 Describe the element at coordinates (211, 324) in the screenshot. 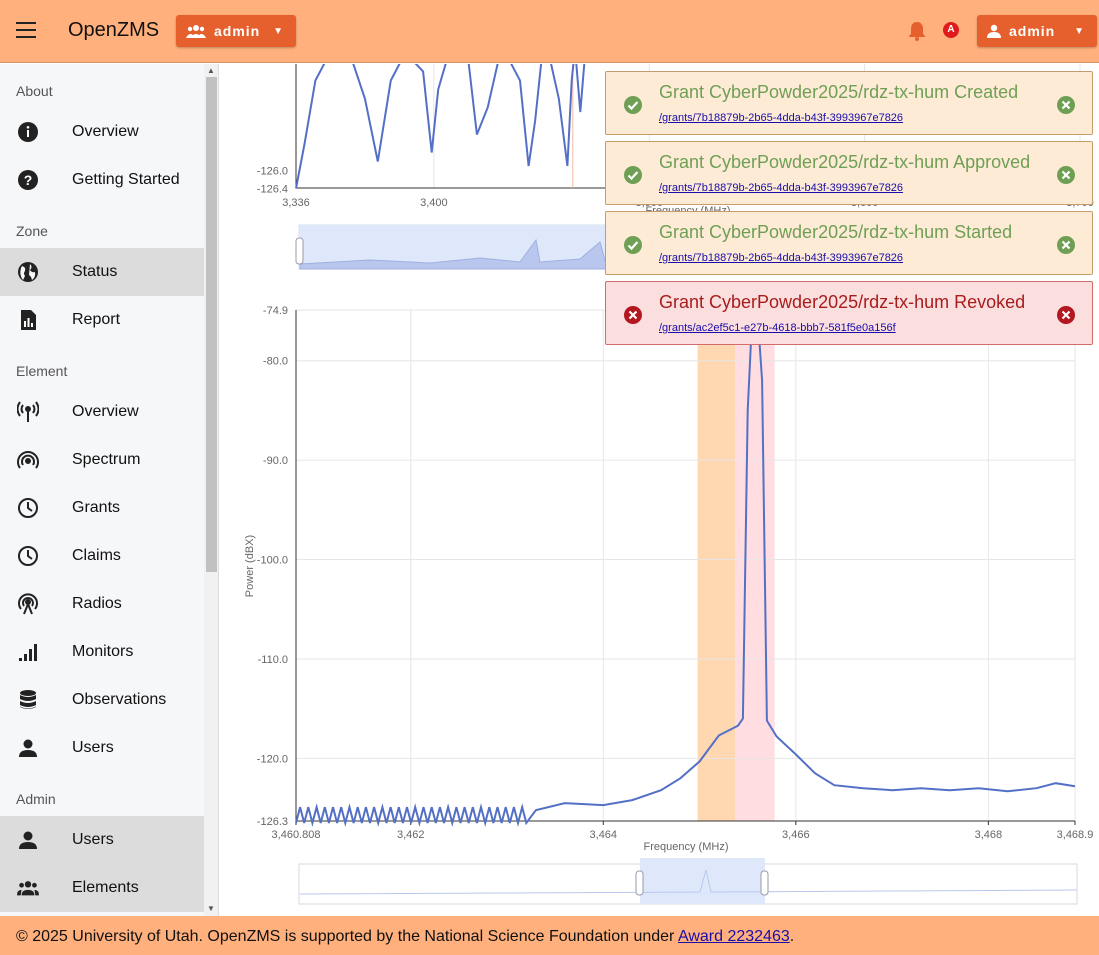

I see `scrollbar-thumb` at that location.